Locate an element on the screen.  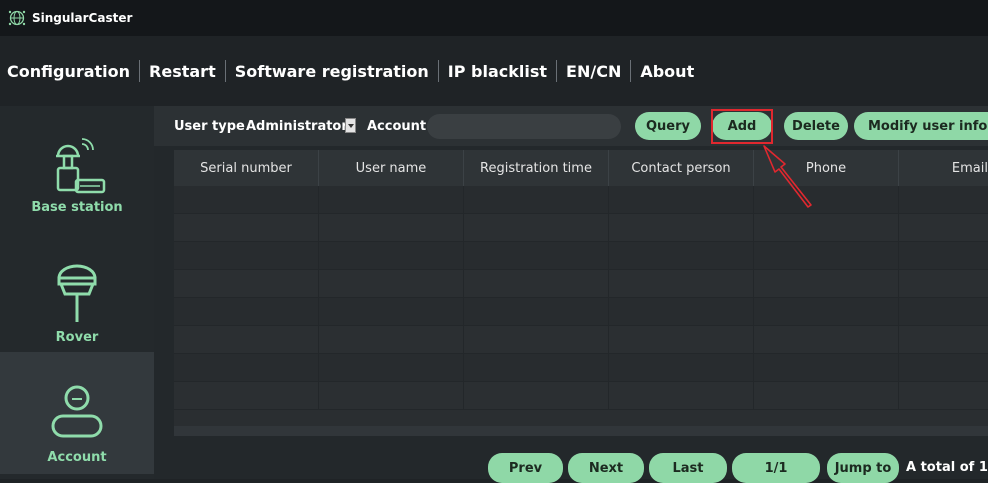
base-station-icon is located at coordinates (81, 166).